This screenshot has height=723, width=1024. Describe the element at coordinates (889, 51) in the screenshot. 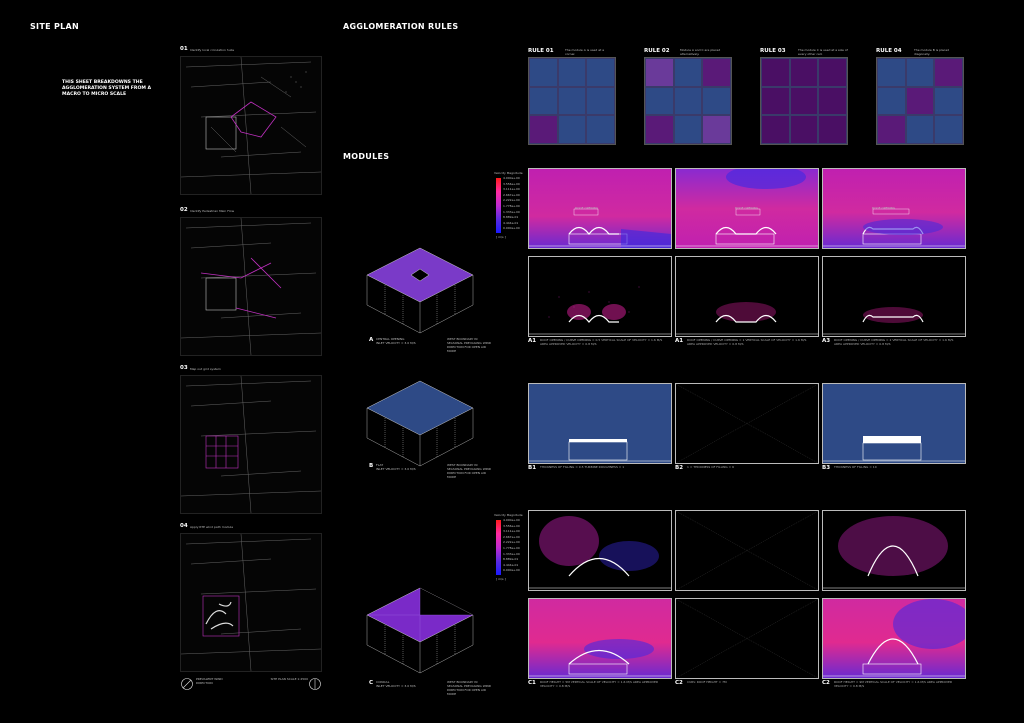

I see `rule-label: RULE 04` at that location.